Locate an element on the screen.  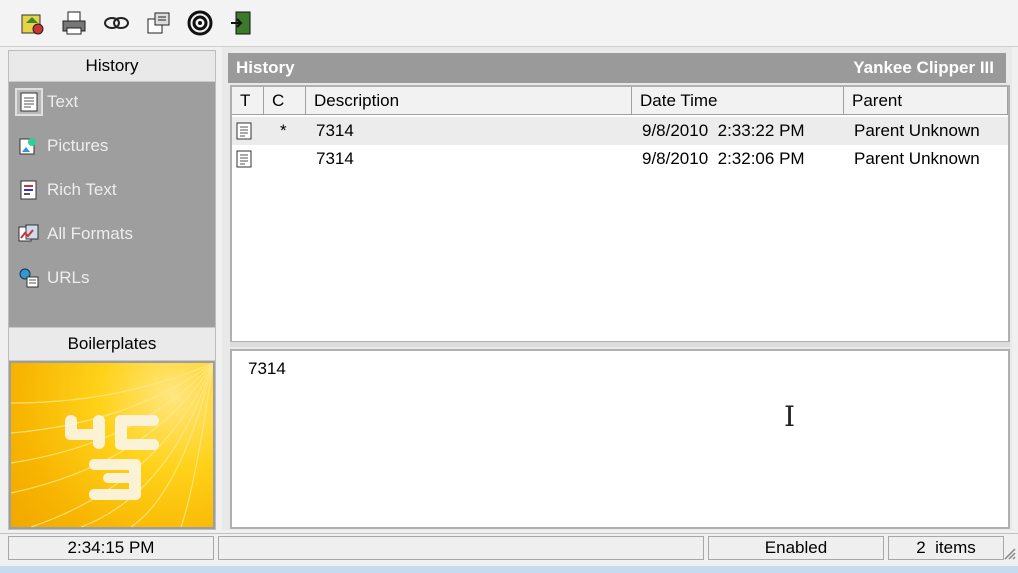
taskbar-strip is located at coordinates (509, 569).